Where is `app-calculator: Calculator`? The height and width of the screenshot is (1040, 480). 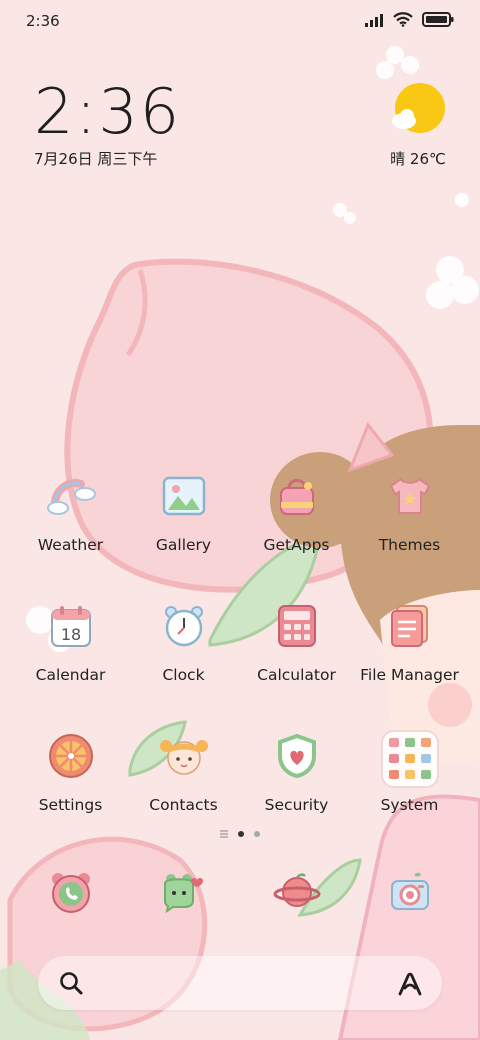
app-calculator: Calculator is located at coordinates (296, 642).